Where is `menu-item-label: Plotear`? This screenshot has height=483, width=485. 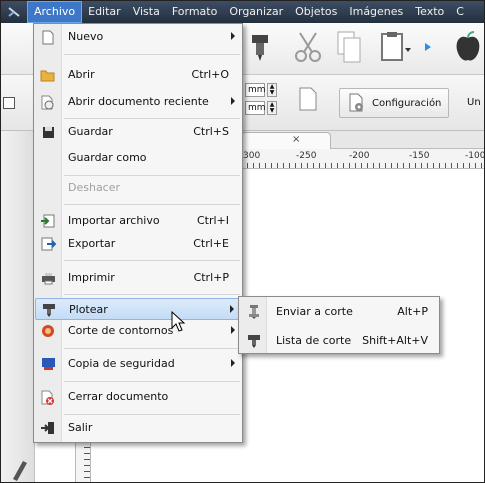
menu-item-label: Plotear is located at coordinates (88, 309).